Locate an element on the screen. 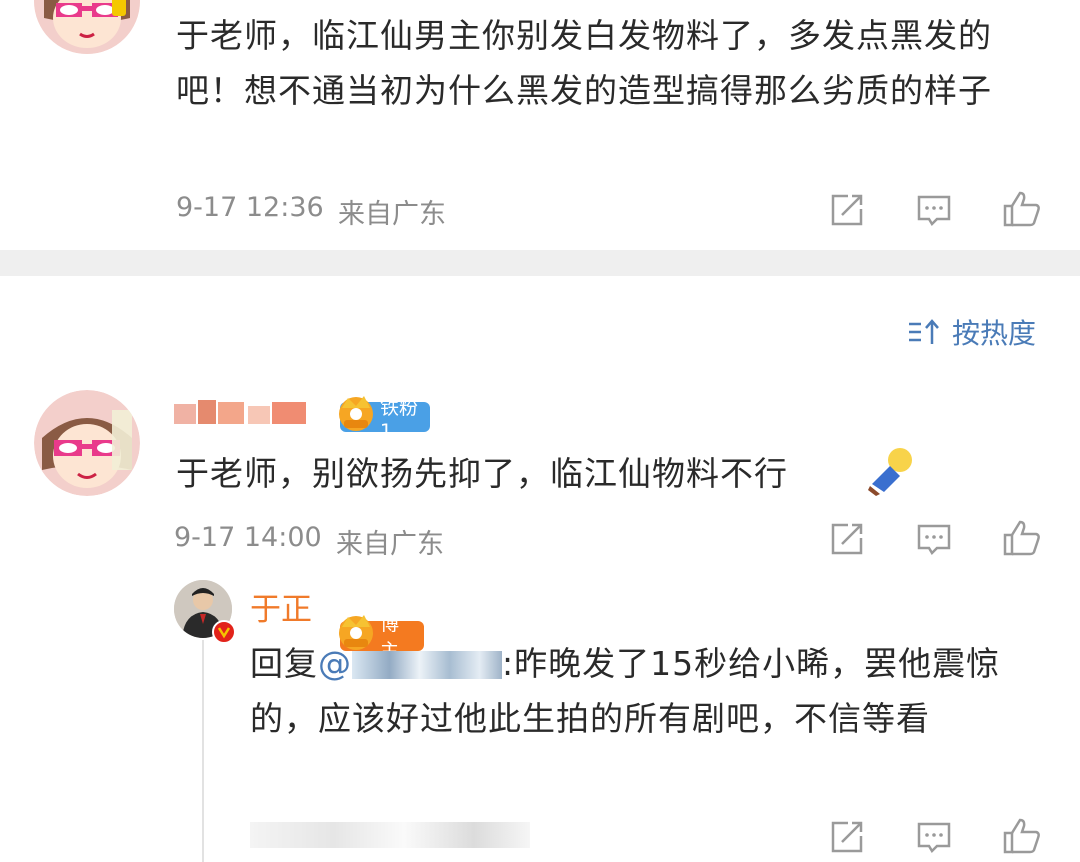 This screenshot has height=862, width=1080. reply-meta-redacted is located at coordinates (390, 835).